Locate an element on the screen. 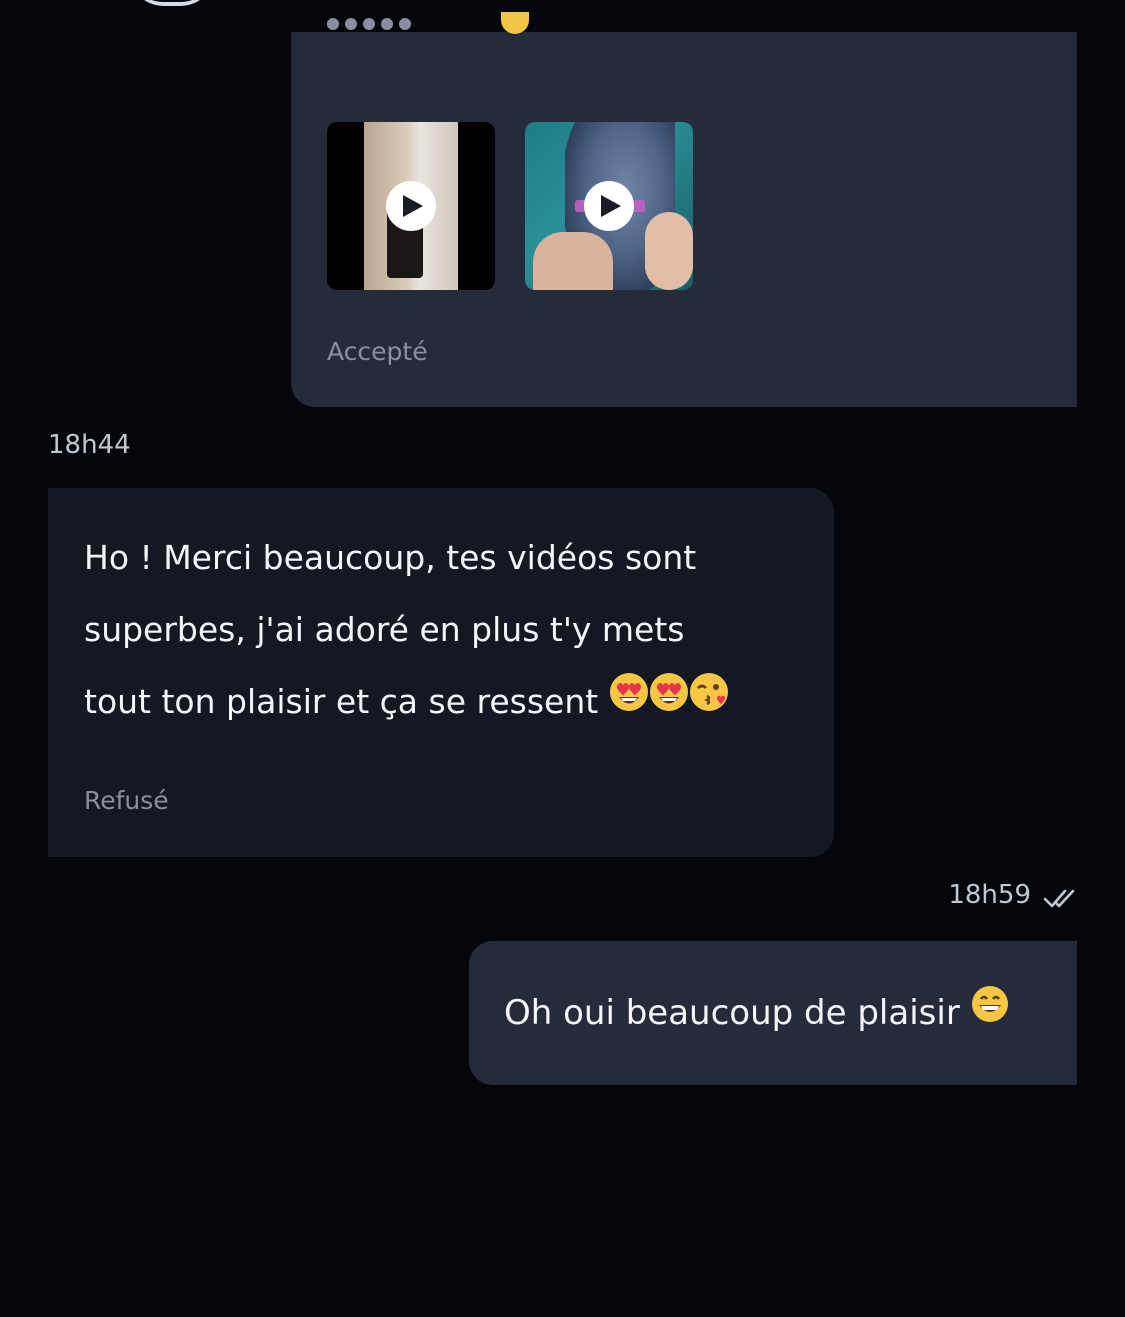 The width and height of the screenshot is (1125, 1317). avatar is located at coordinates (172, 3).